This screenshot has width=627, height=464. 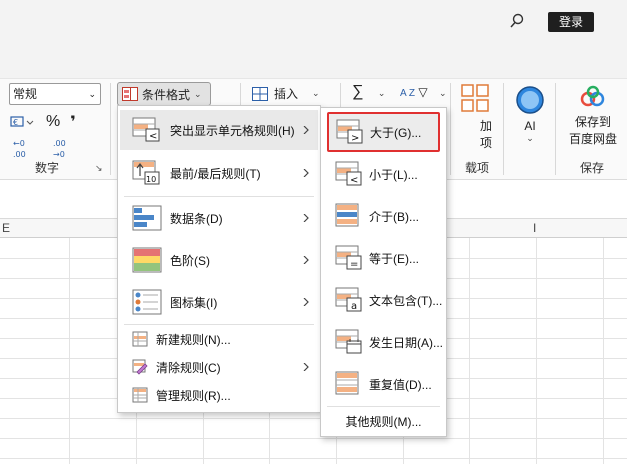 I want to click on ai-button: AI ⌄, so click(x=530, y=114).